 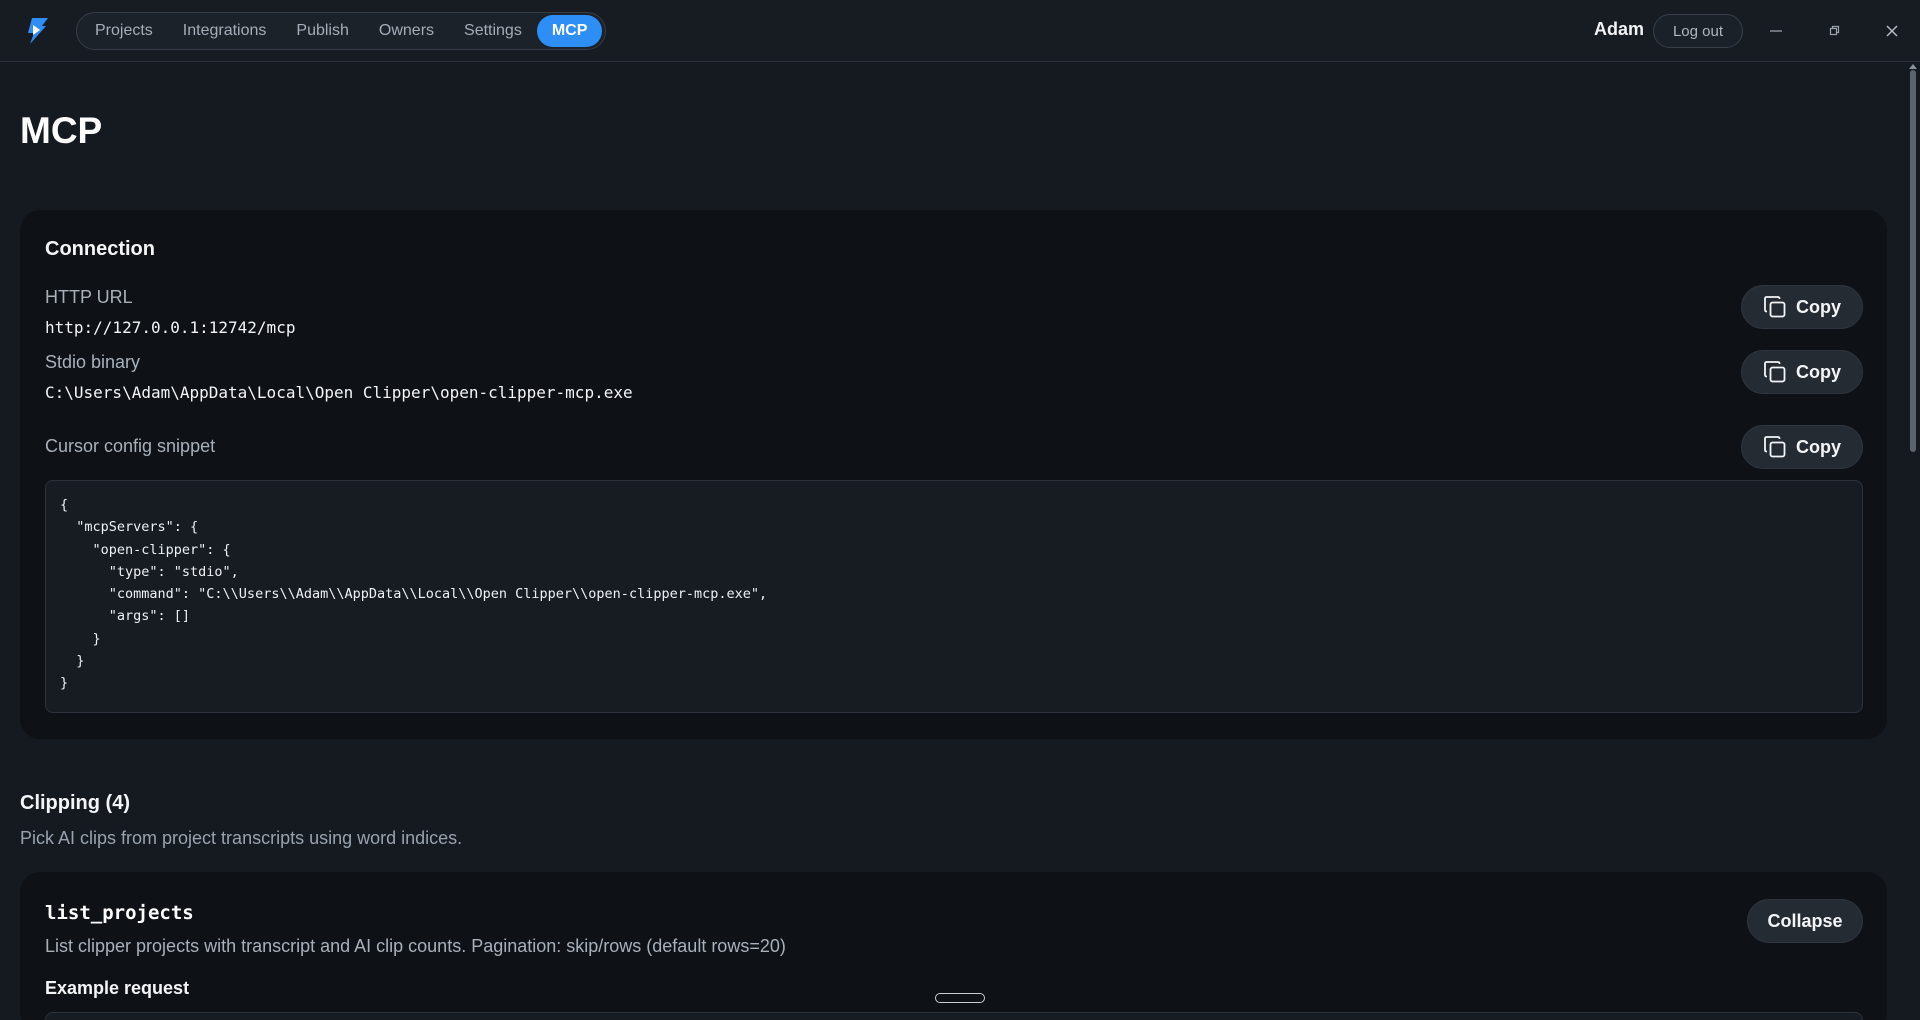 What do you see at coordinates (100, 249) in the screenshot?
I see `connection-title: Connection` at bounding box center [100, 249].